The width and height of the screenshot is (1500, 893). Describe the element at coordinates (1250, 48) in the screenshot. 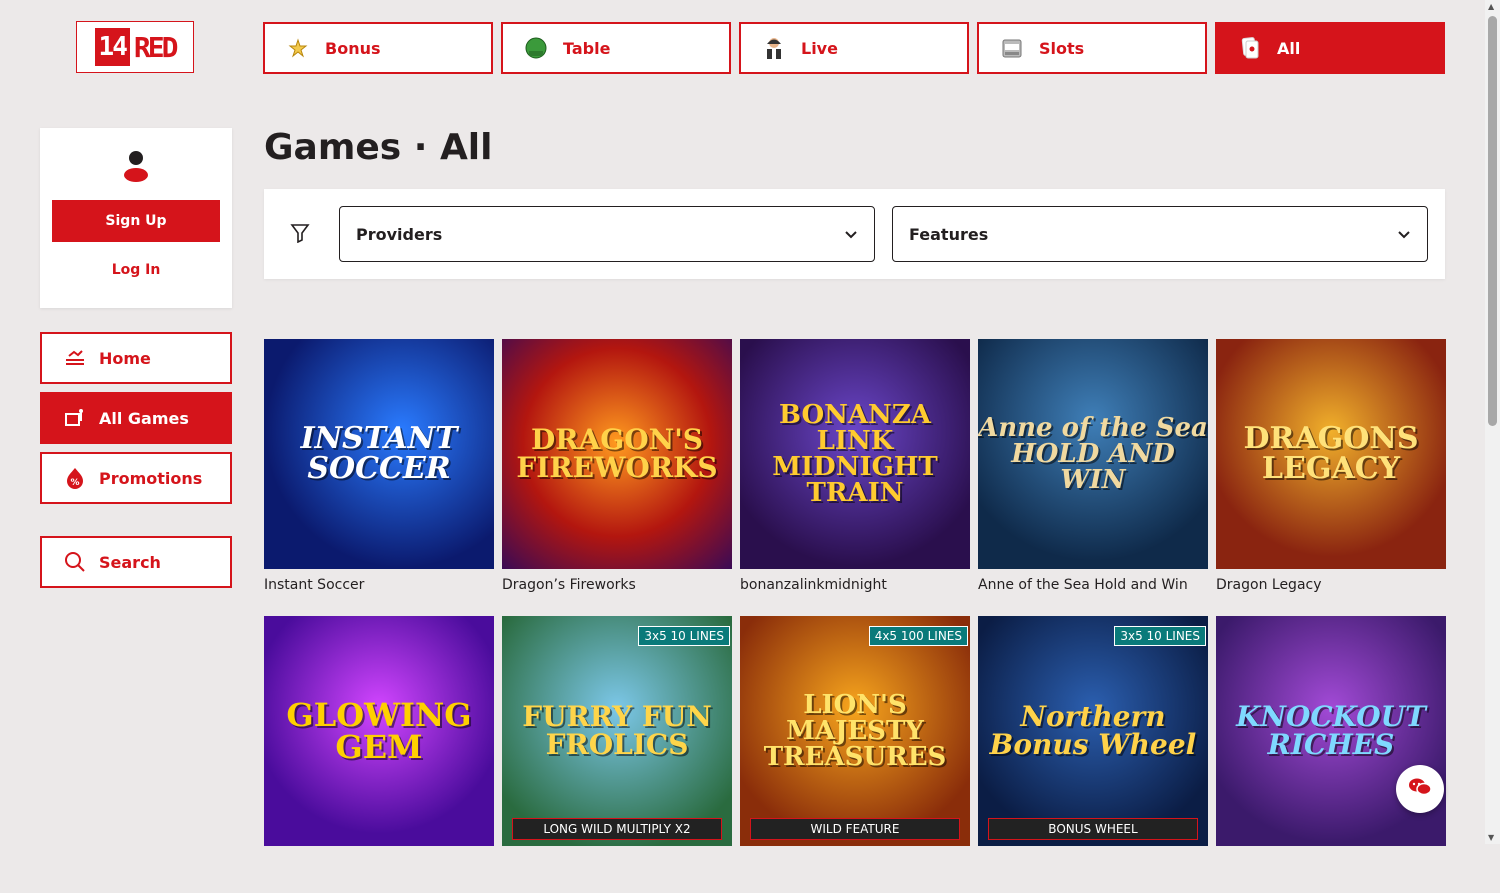

I see `cards-icon` at that location.